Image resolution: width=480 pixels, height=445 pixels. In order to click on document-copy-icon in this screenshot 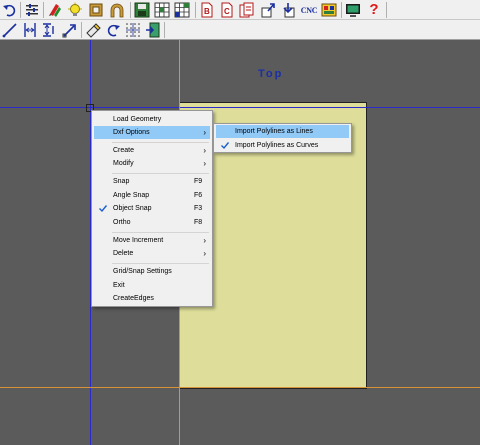, I will do `click(247, 10)`.